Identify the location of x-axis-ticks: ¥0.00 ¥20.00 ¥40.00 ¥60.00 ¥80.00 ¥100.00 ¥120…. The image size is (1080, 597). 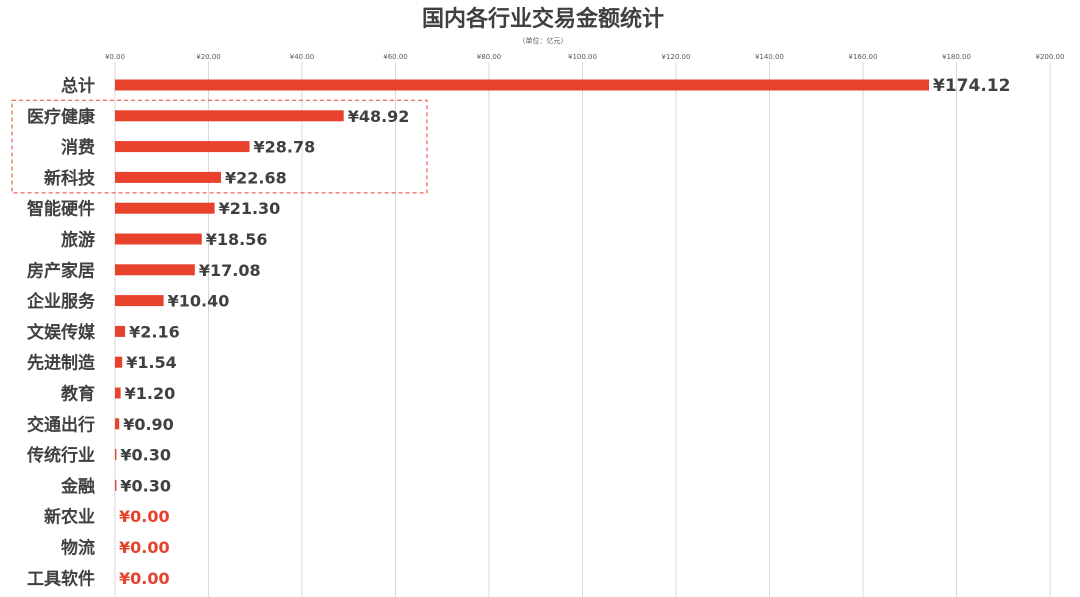
(585, 57).